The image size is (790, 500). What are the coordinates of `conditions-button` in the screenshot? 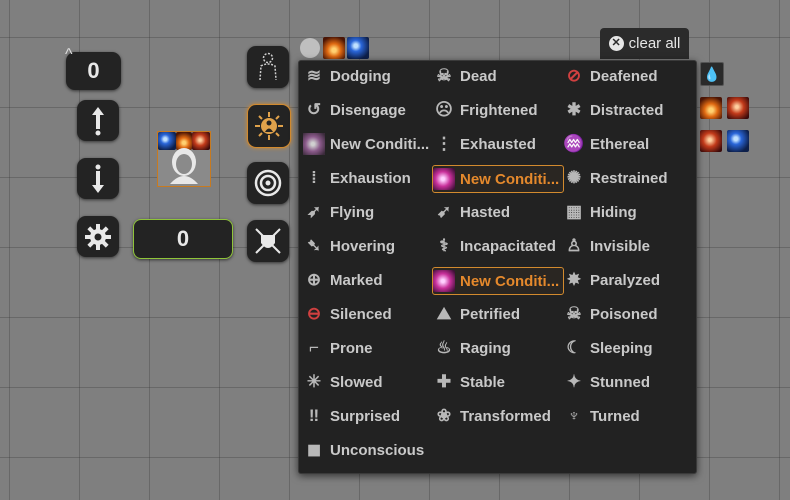 It's located at (269, 126).